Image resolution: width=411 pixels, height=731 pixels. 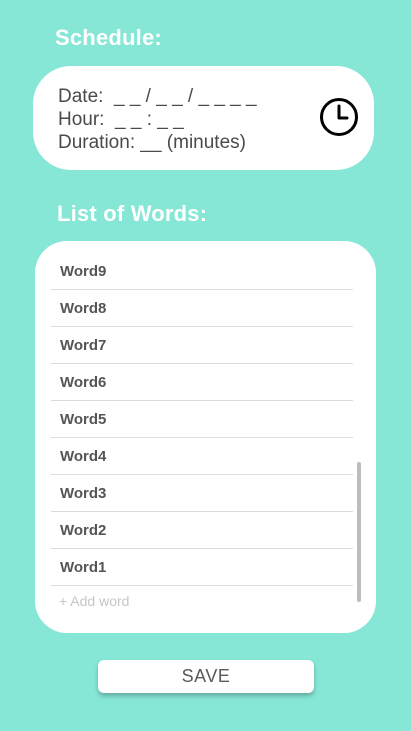 I want to click on duration-field: Duration: __ (minutes), so click(x=157, y=142).